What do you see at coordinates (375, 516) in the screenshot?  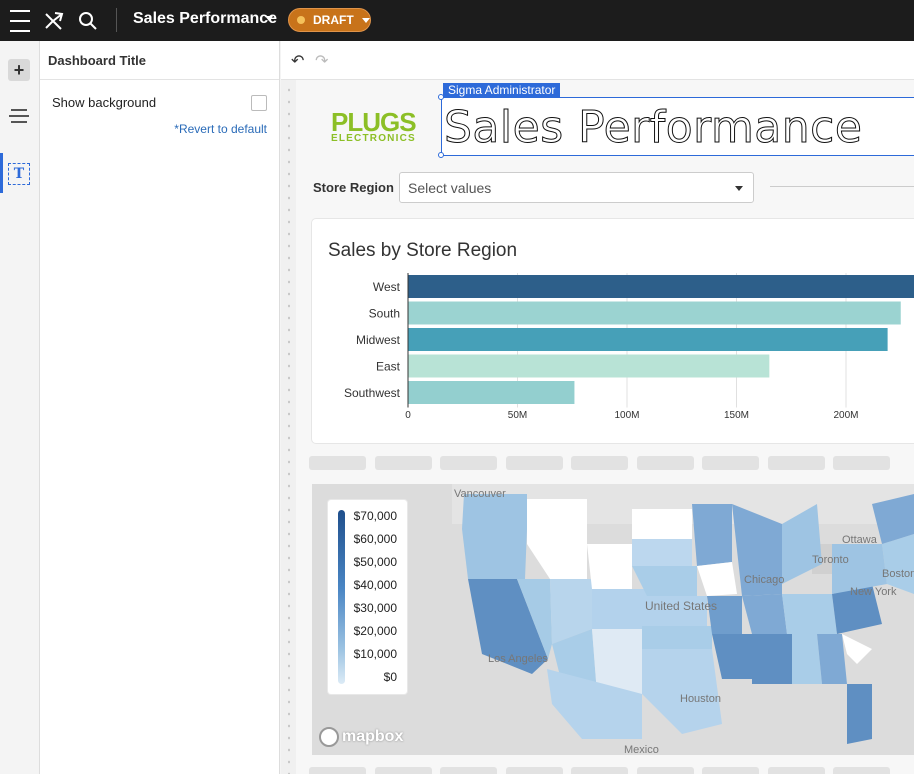 I see `legend-label: $70,000` at bounding box center [375, 516].